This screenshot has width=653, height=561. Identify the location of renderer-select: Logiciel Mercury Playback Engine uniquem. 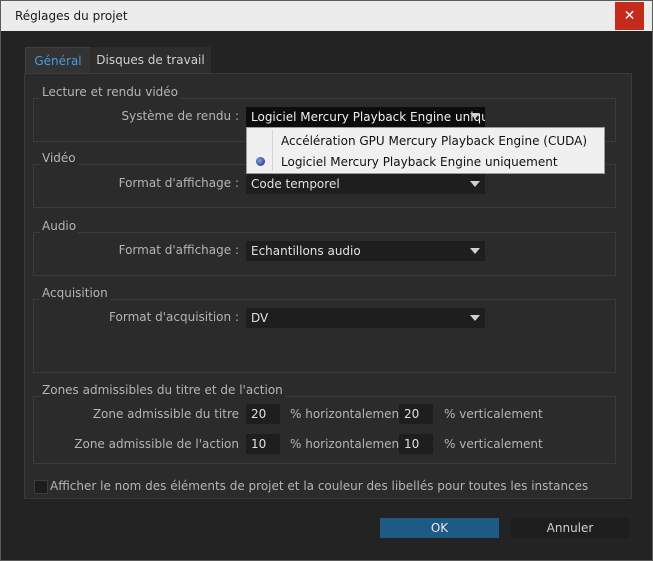
(365, 117).